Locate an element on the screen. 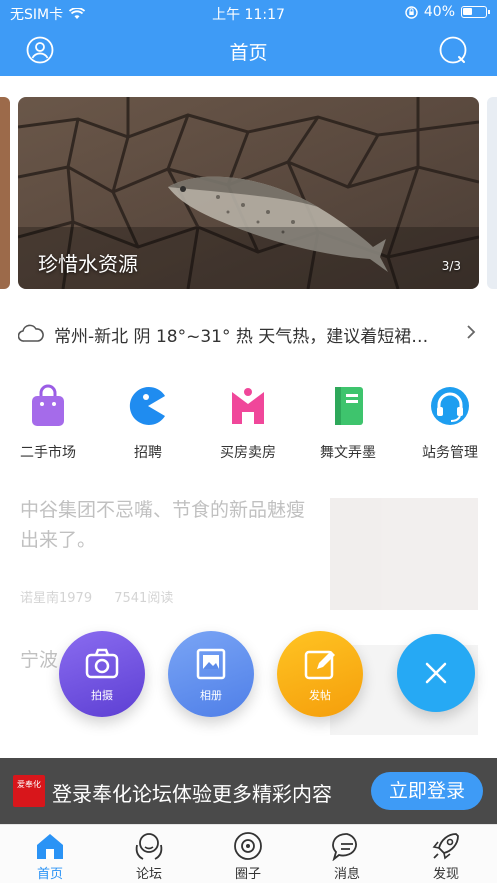 This screenshot has width=497, height=883. shortcut-literature: 舞文弄墨 is located at coordinates (348, 423).